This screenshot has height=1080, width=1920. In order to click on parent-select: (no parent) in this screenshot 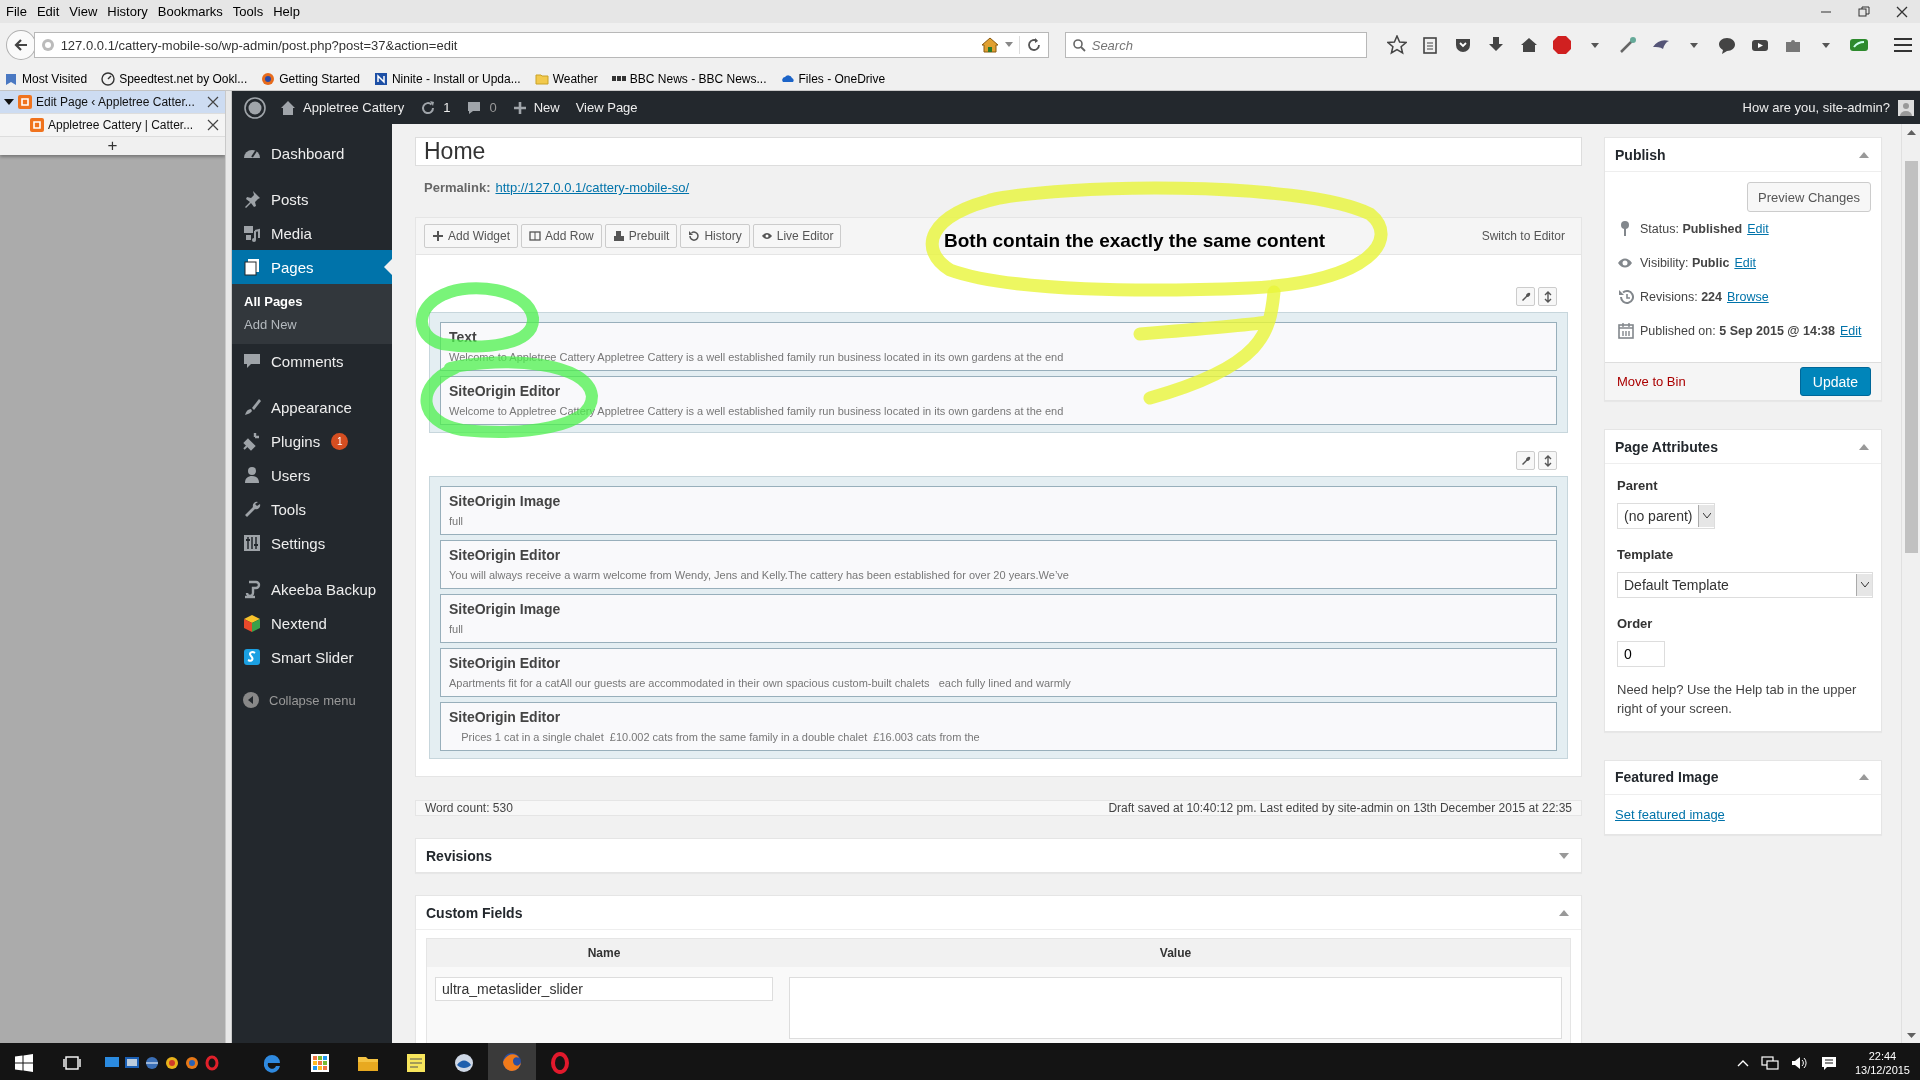, I will do `click(1666, 516)`.